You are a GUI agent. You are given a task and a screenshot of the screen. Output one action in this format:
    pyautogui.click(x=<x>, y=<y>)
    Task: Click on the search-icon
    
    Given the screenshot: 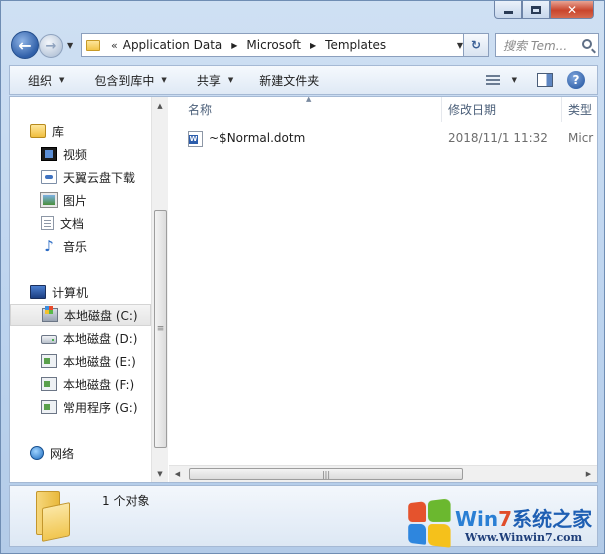 What is the action you would take?
    pyautogui.click(x=587, y=44)
    